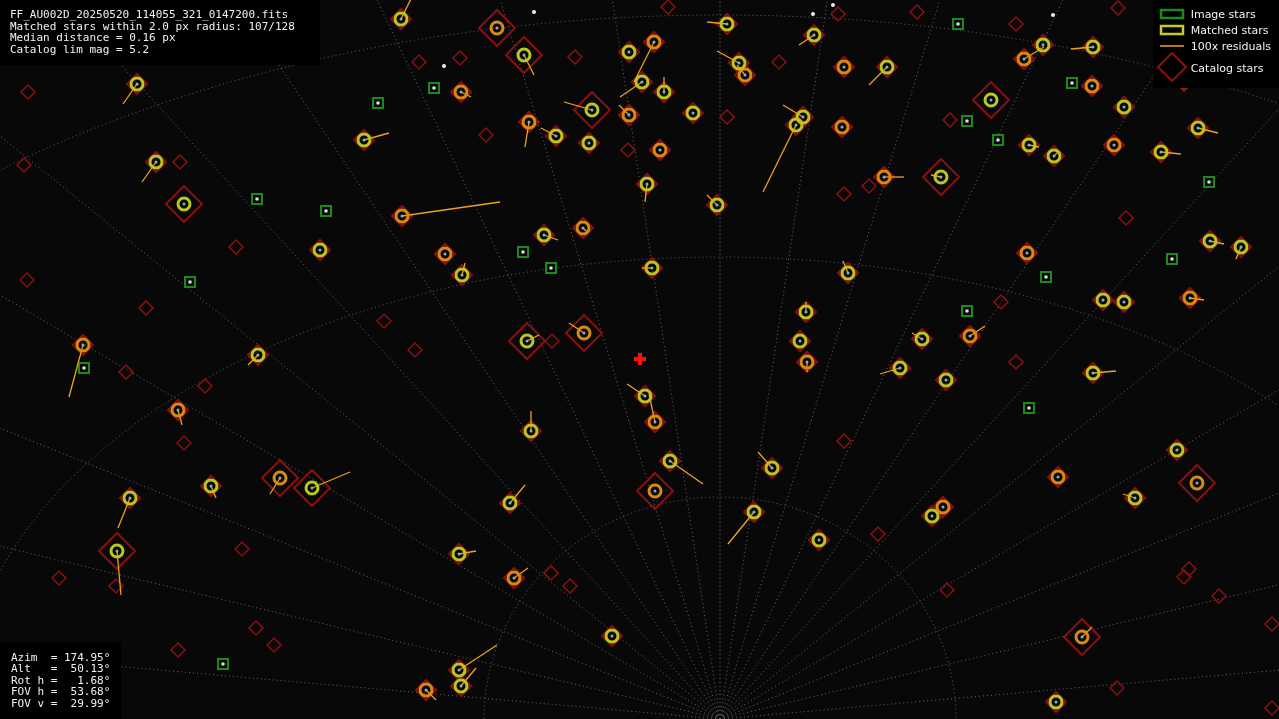 The image size is (1279, 719). I want to click on legend-label: Matched stars, so click(1229, 30).